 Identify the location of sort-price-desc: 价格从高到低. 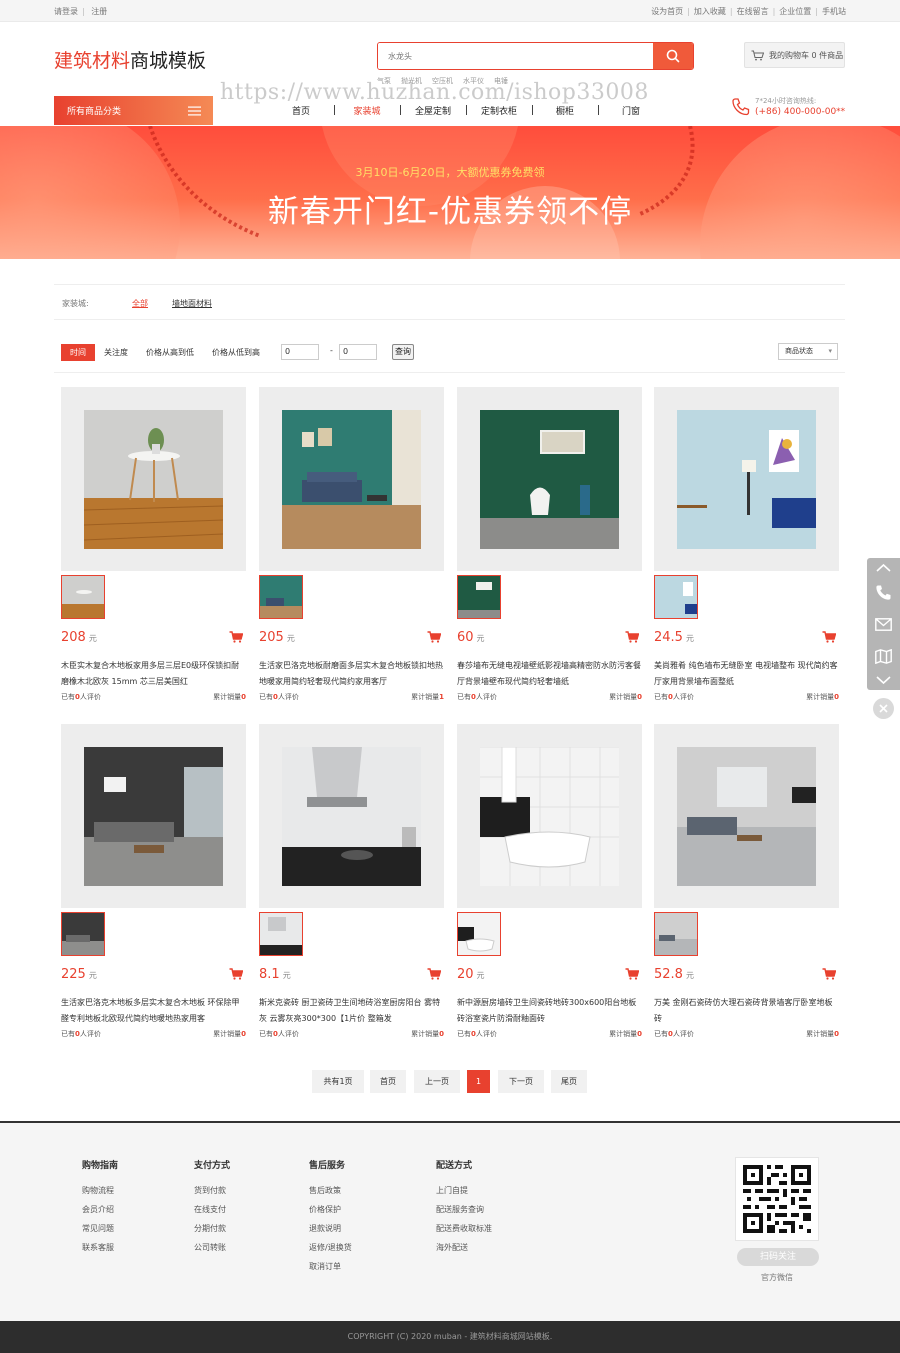
(170, 352).